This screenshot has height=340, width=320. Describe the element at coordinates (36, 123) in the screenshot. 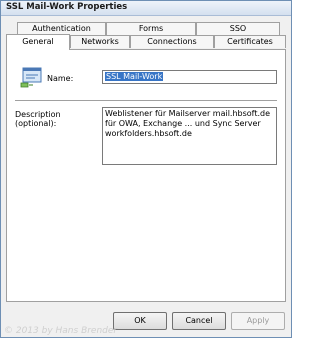

I see `description-label-optional: (optional):` at that location.